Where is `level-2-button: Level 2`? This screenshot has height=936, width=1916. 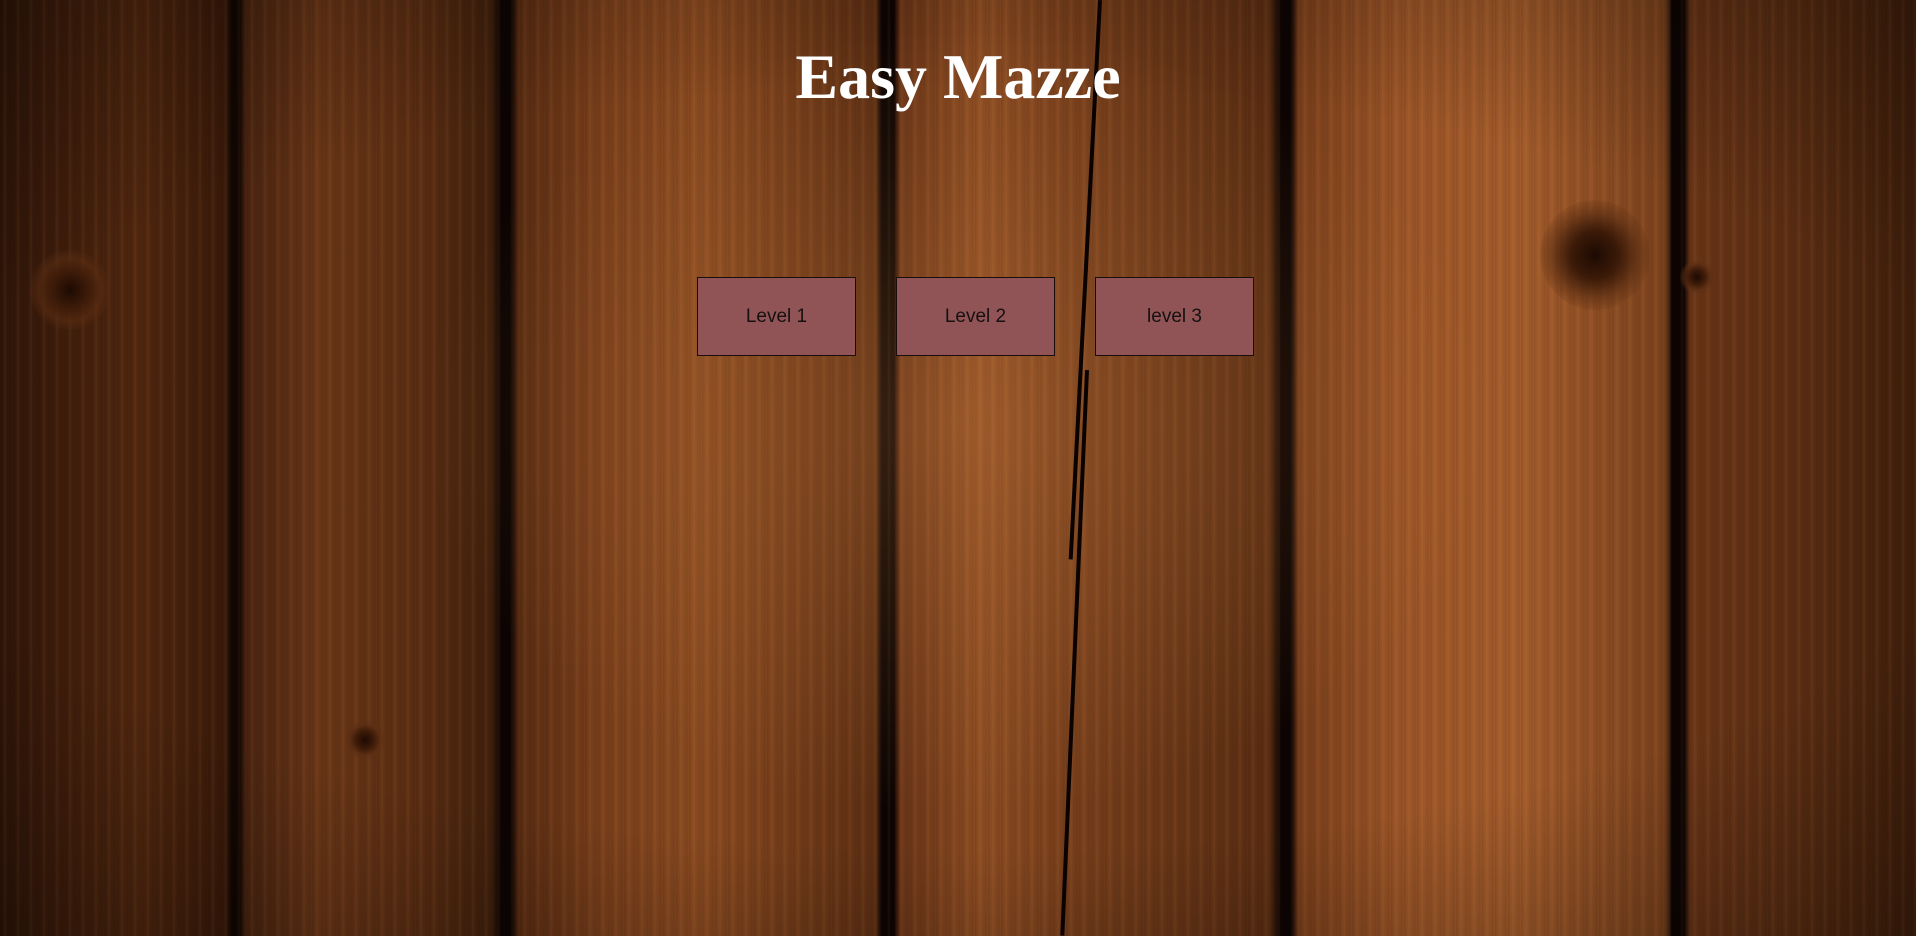 level-2-button: Level 2 is located at coordinates (975, 316).